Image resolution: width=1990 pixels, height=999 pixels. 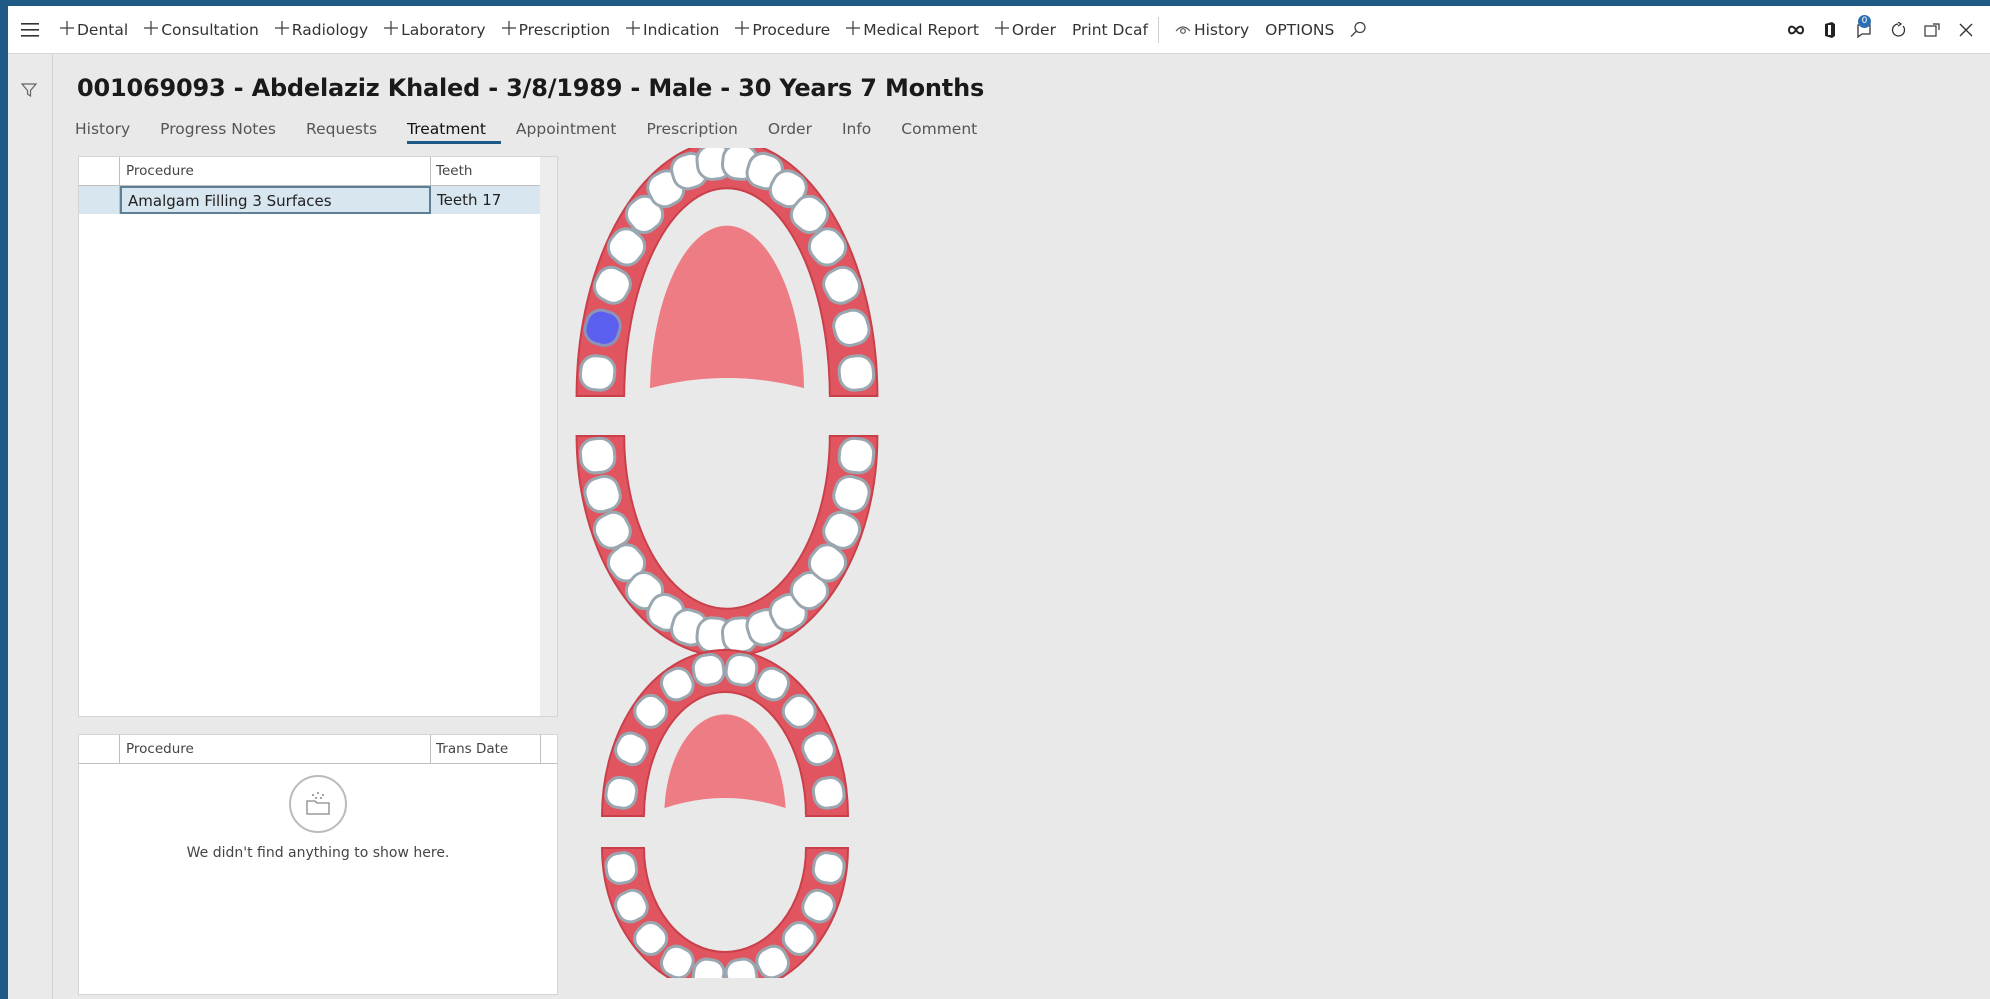 I want to click on vertical-scrollbar, so click(x=548, y=436).